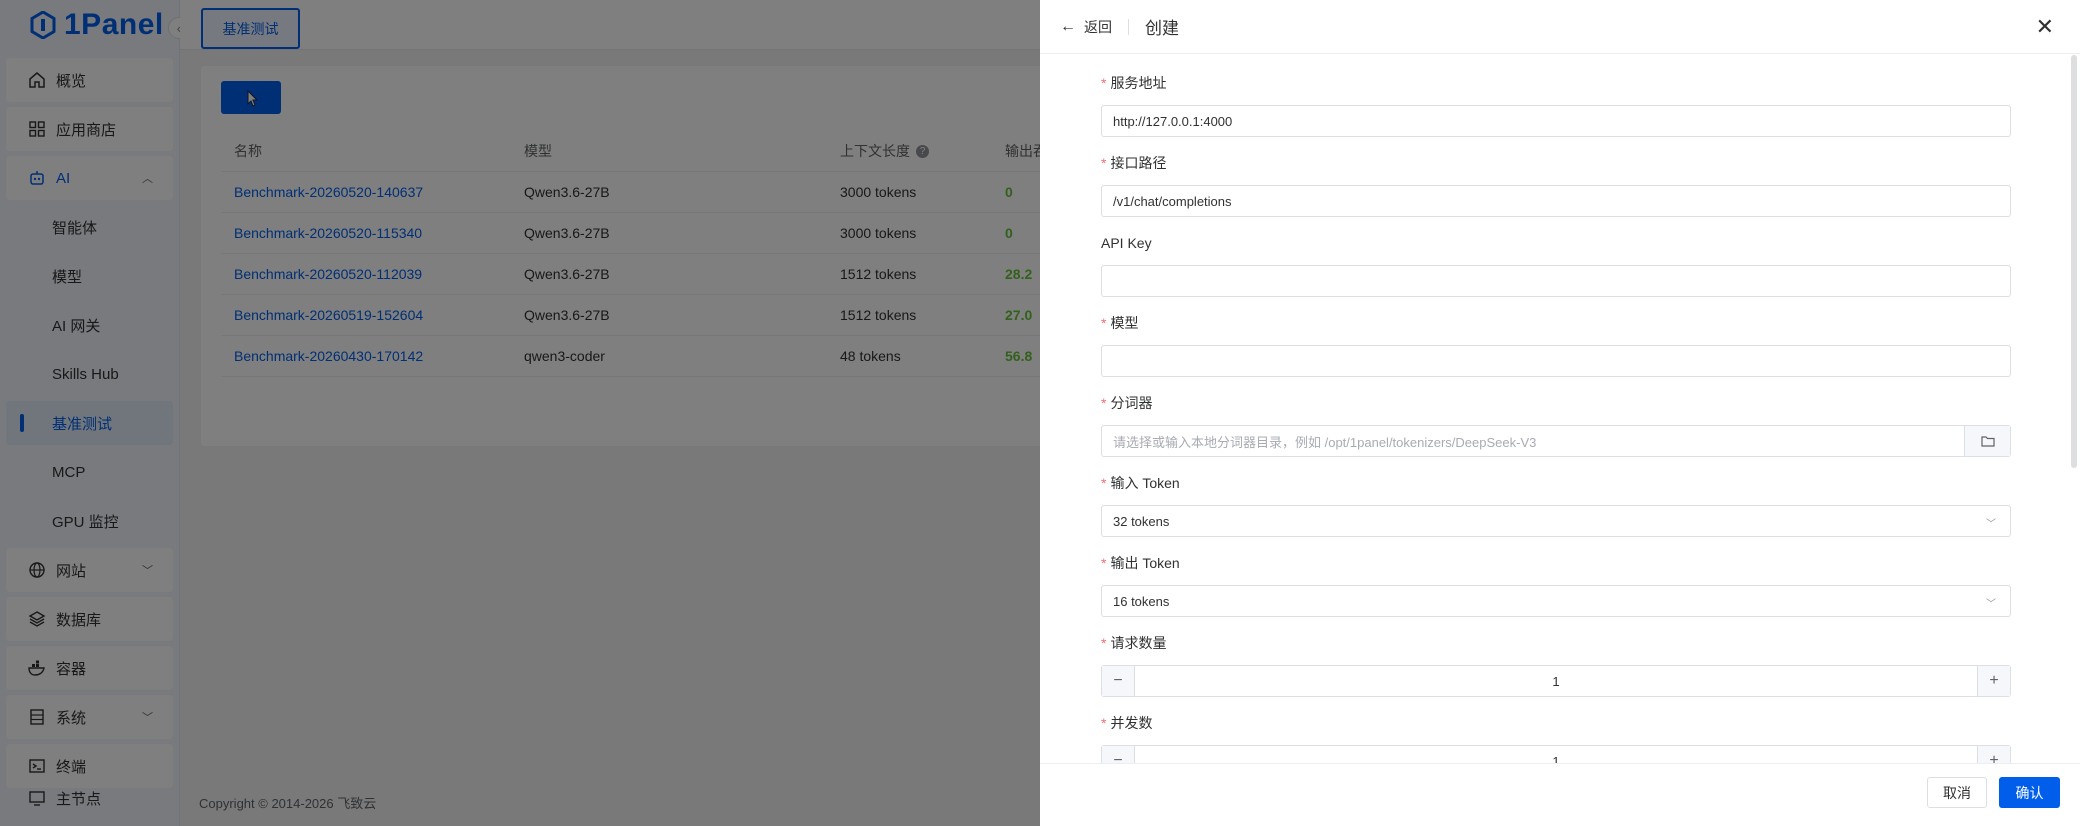 The image size is (2080, 826). Describe the element at coordinates (1556, 403) in the screenshot. I see `field-label: * 分词器` at that location.